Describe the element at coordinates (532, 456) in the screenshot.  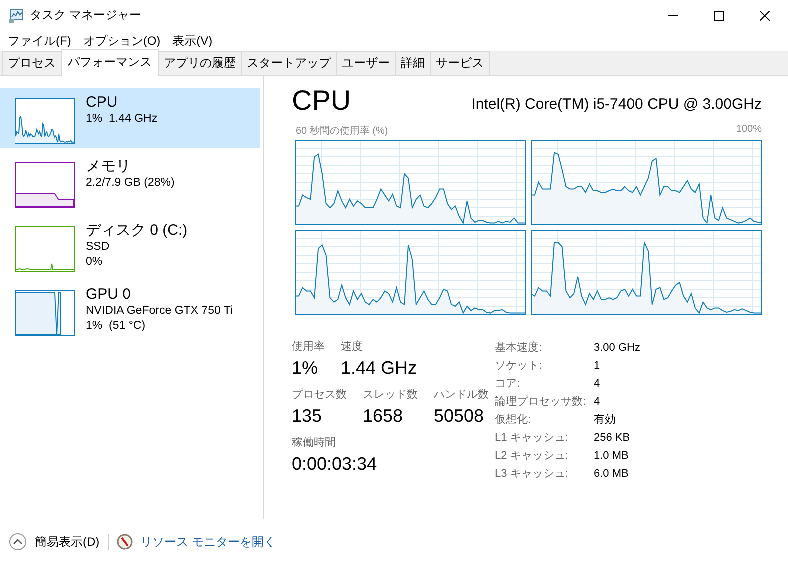
I see `info-label: L2 キャッシュ:` at that location.